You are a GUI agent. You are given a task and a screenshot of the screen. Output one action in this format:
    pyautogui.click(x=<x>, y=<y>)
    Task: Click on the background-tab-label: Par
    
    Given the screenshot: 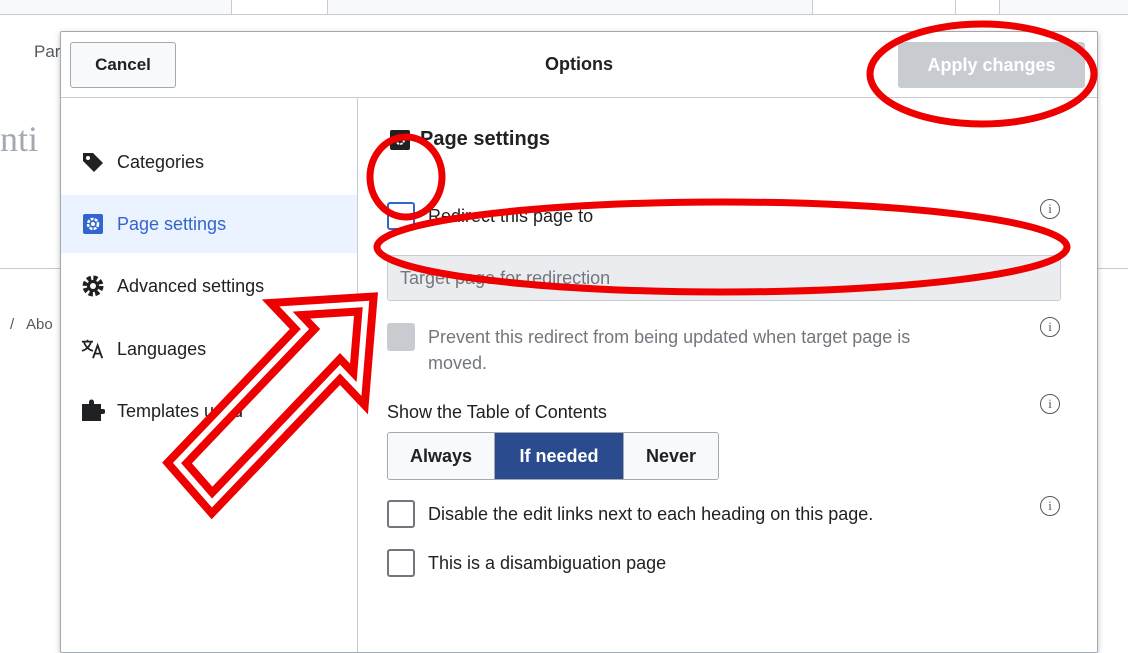 What is the action you would take?
    pyautogui.click(x=47, y=51)
    